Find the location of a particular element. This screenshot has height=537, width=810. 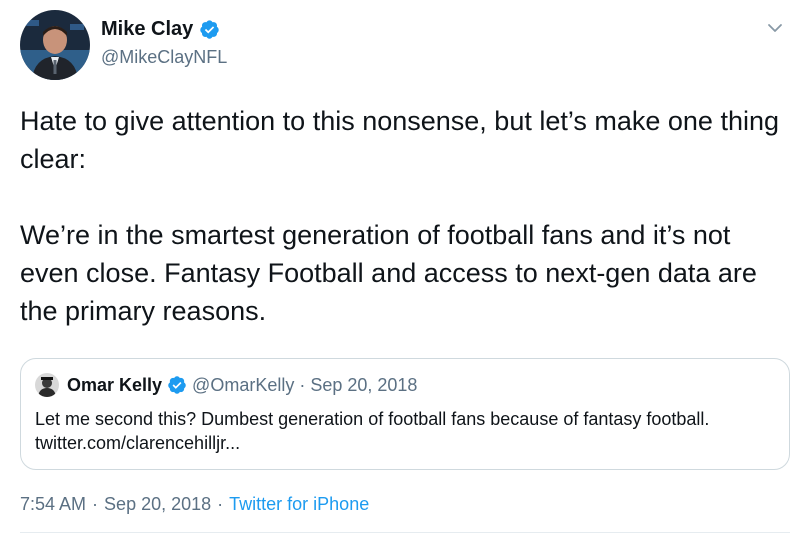

author-name: Mike Clay is located at coordinates (147, 29).